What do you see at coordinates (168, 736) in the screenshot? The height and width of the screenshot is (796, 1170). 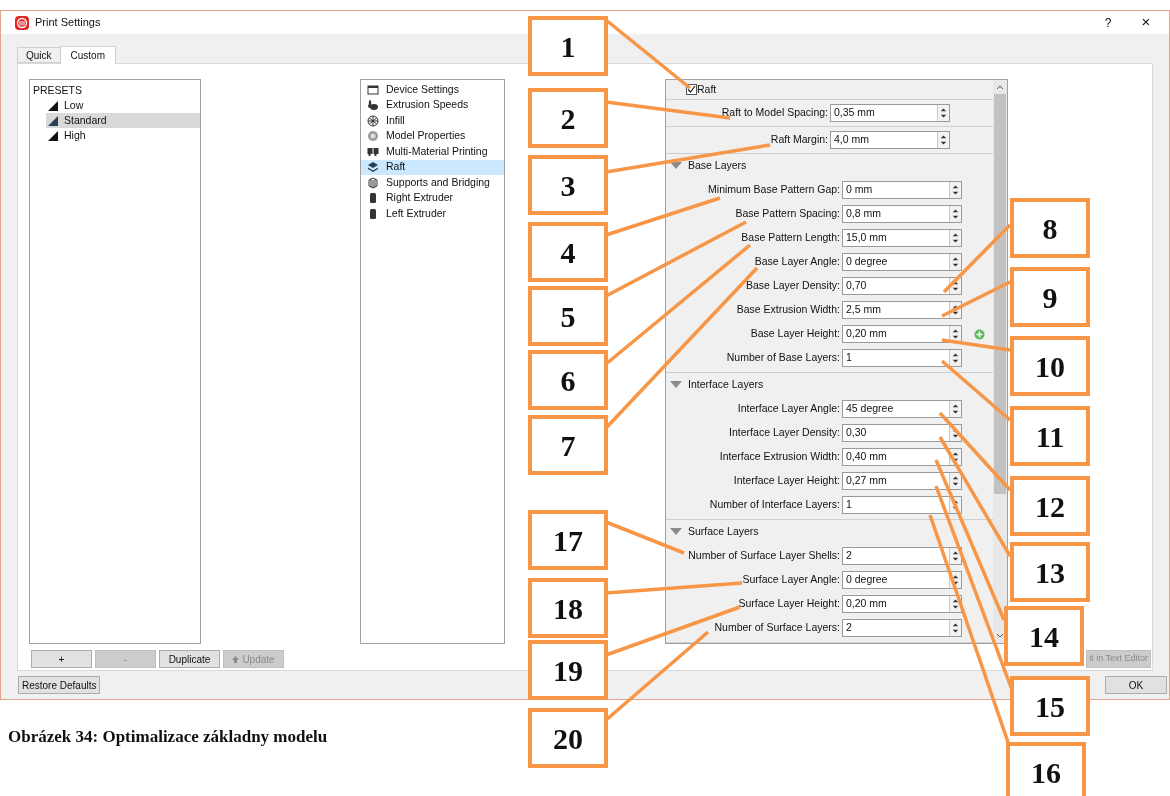 I see `figure-caption: Obrázek 34: Optimalizace základny modelu` at bounding box center [168, 736].